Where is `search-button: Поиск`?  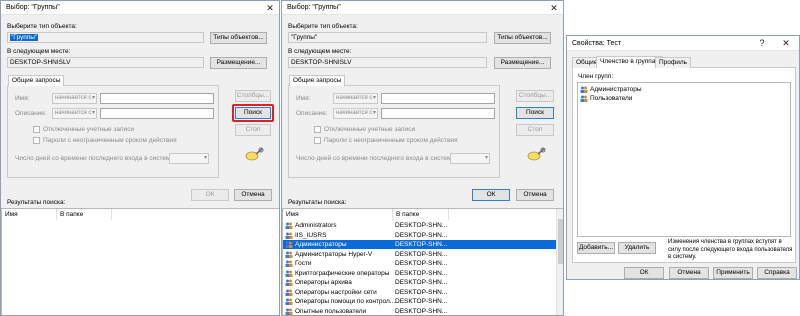
search-button: Поиск is located at coordinates (535, 113).